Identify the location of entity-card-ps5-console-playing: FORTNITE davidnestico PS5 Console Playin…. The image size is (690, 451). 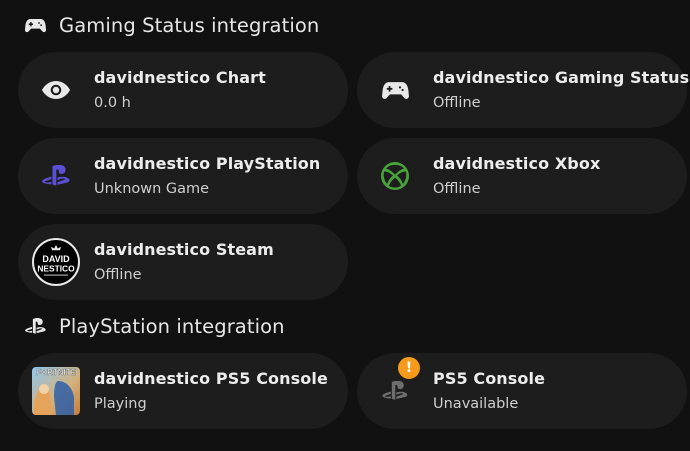
(183, 391).